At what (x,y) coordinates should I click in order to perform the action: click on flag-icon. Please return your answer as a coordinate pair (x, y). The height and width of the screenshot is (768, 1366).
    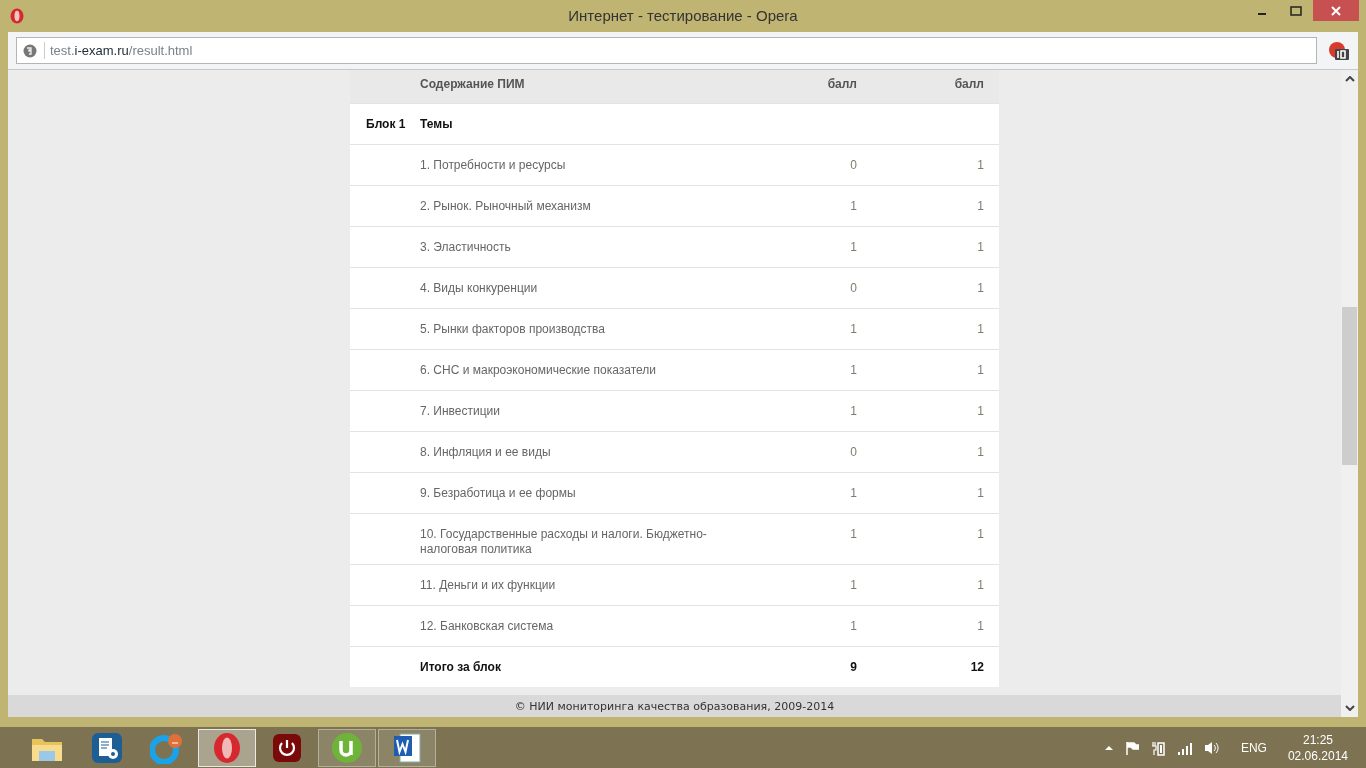
    Looking at the image, I should click on (1131, 747).